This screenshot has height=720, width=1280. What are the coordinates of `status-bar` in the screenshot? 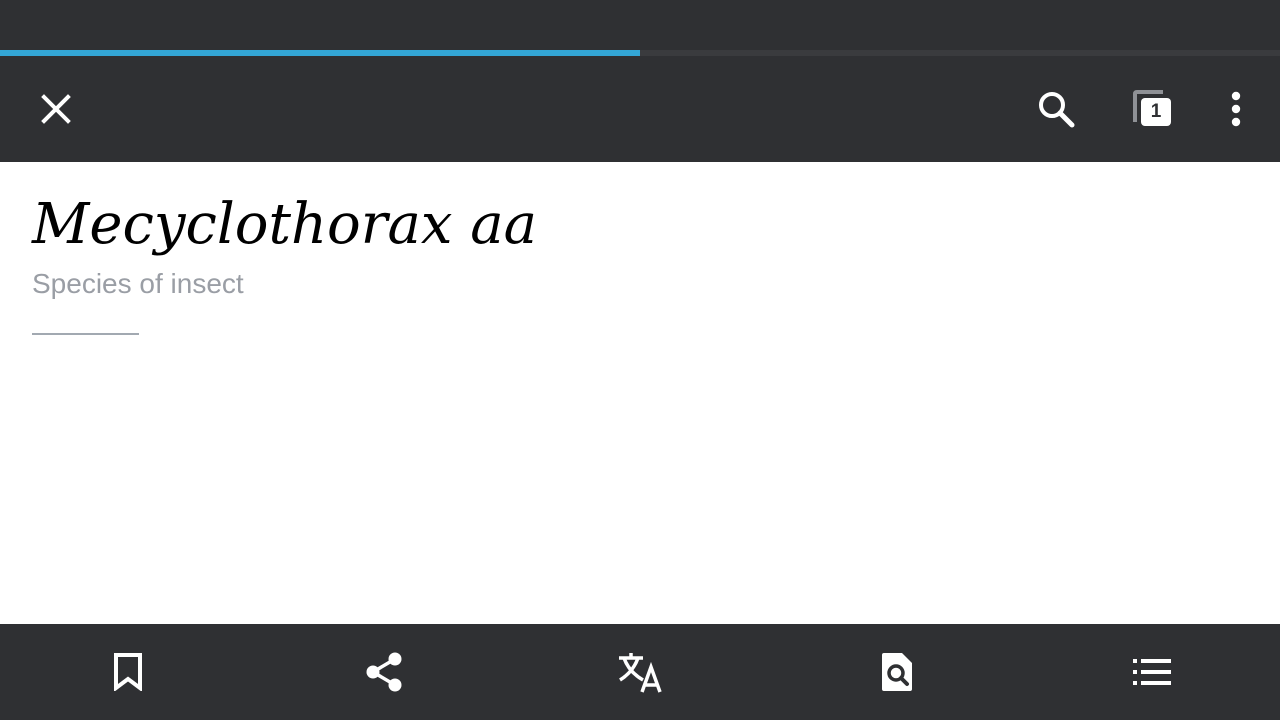 It's located at (640, 25).